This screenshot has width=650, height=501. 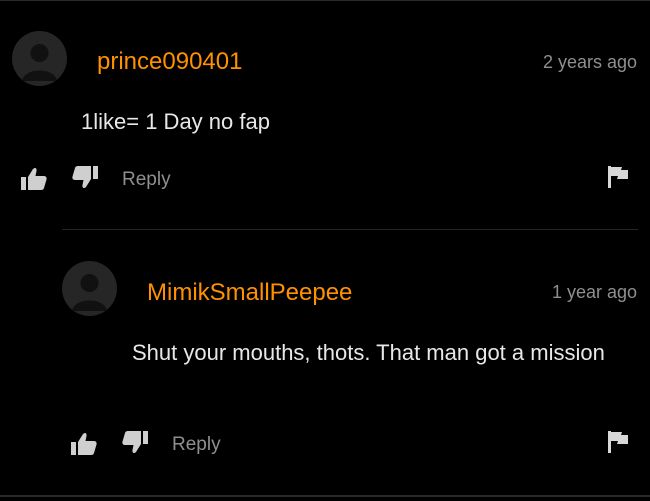 I want to click on timestamp: 2 years ago, so click(x=589, y=62).